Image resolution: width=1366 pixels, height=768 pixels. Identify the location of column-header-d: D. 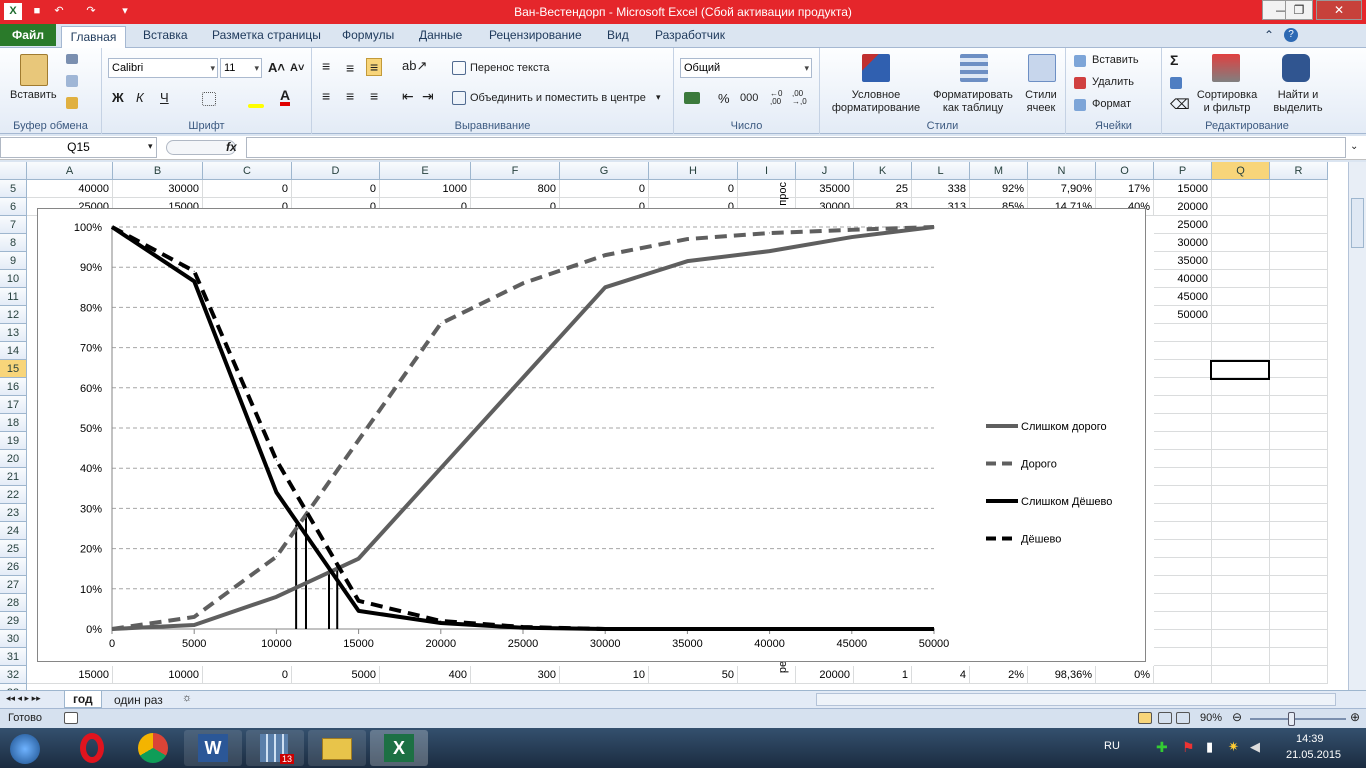
(336, 171).